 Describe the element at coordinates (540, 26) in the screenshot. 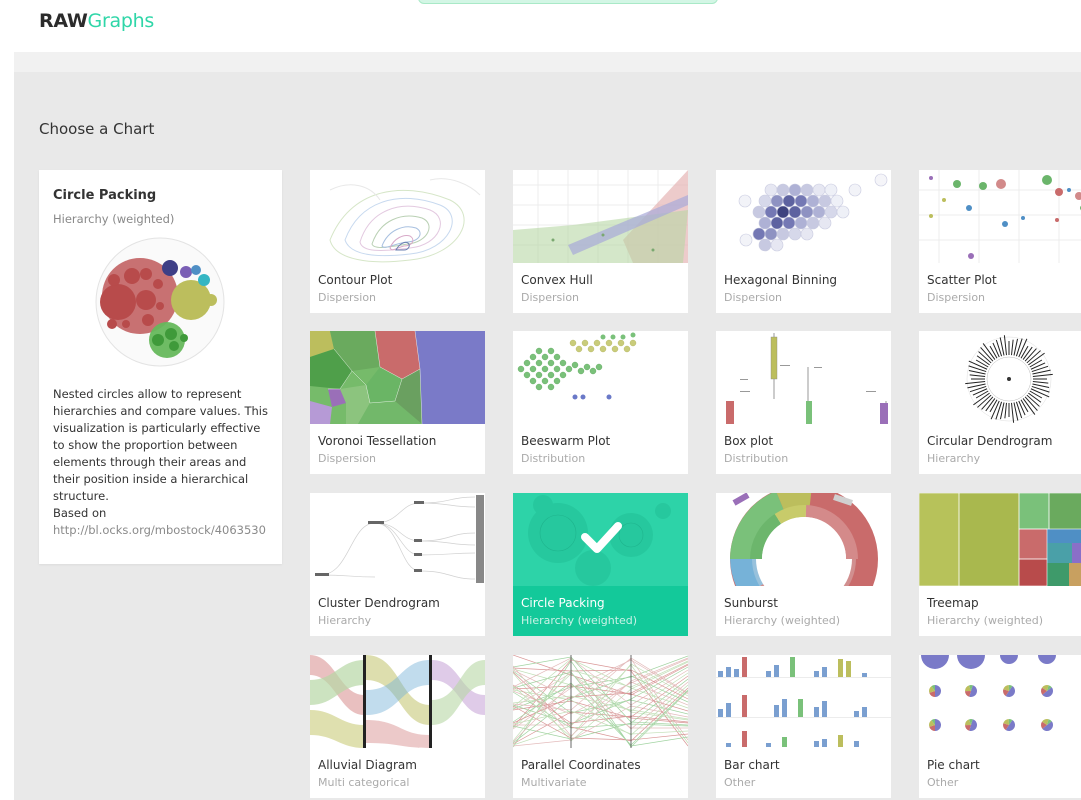

I see `app-header: RAWGraphs` at that location.